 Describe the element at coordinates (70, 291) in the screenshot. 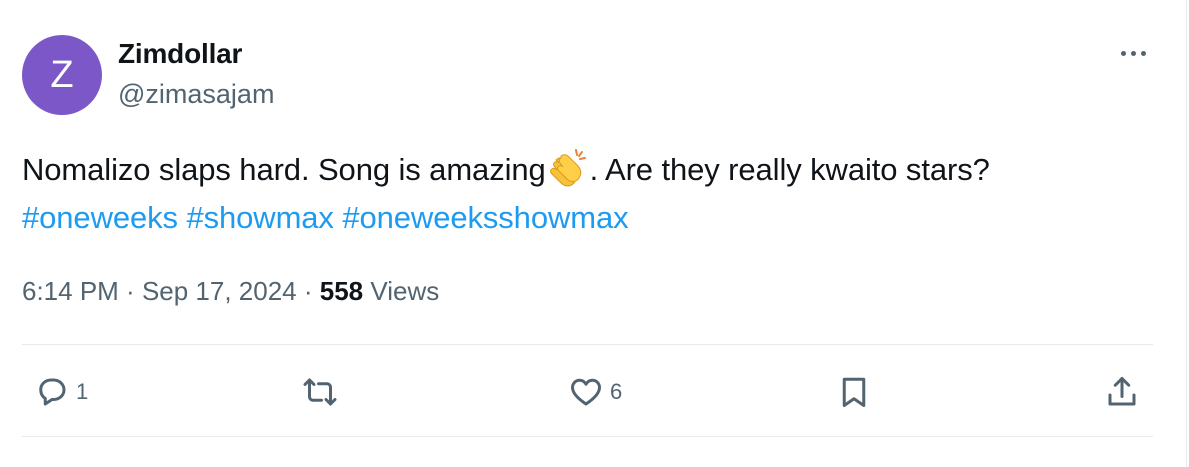

I see `tweet-time: 6:14 PM` at that location.